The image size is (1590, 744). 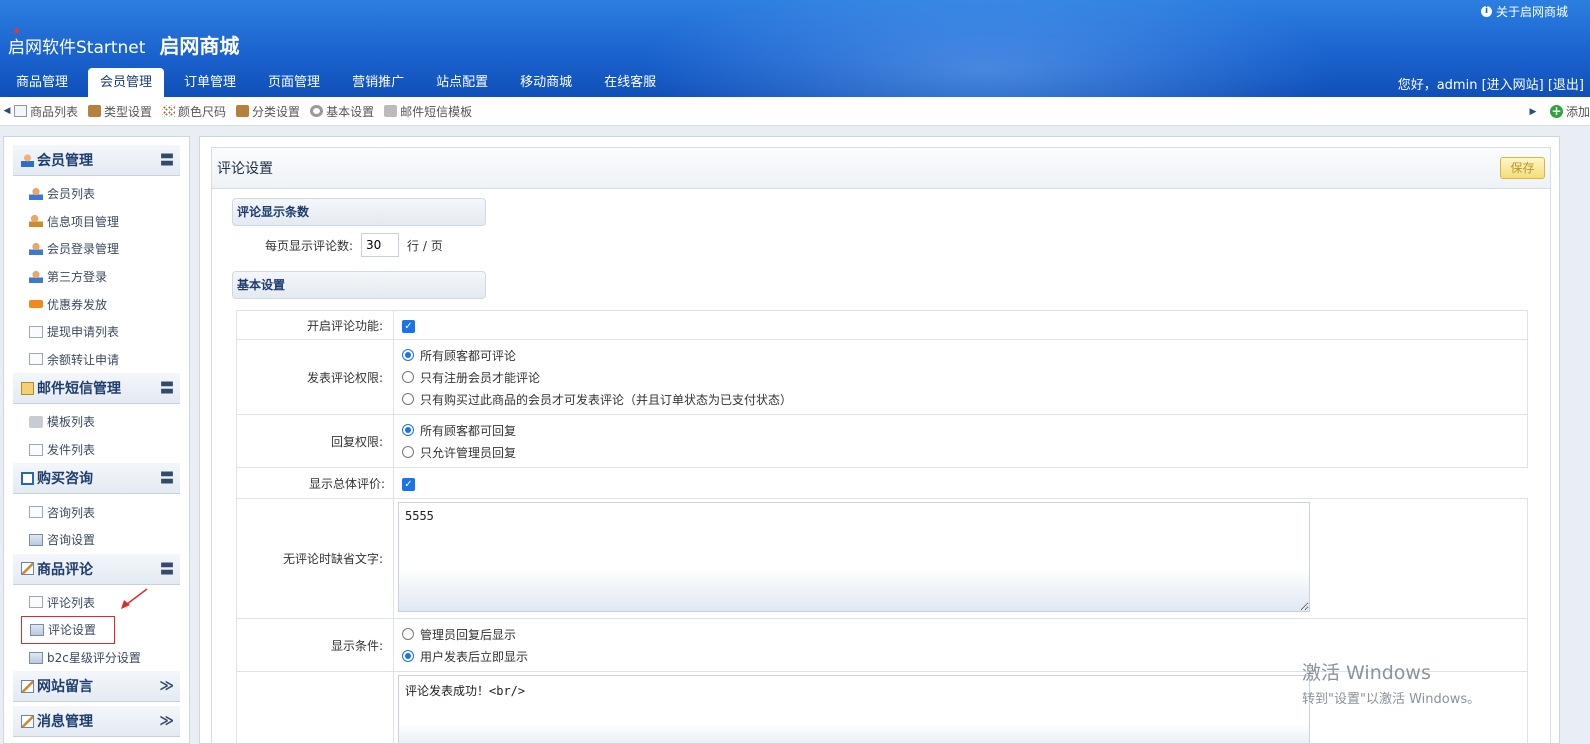 I want to click on sidebar-item-inquiry-list: 咨询列表, so click(x=96, y=512).